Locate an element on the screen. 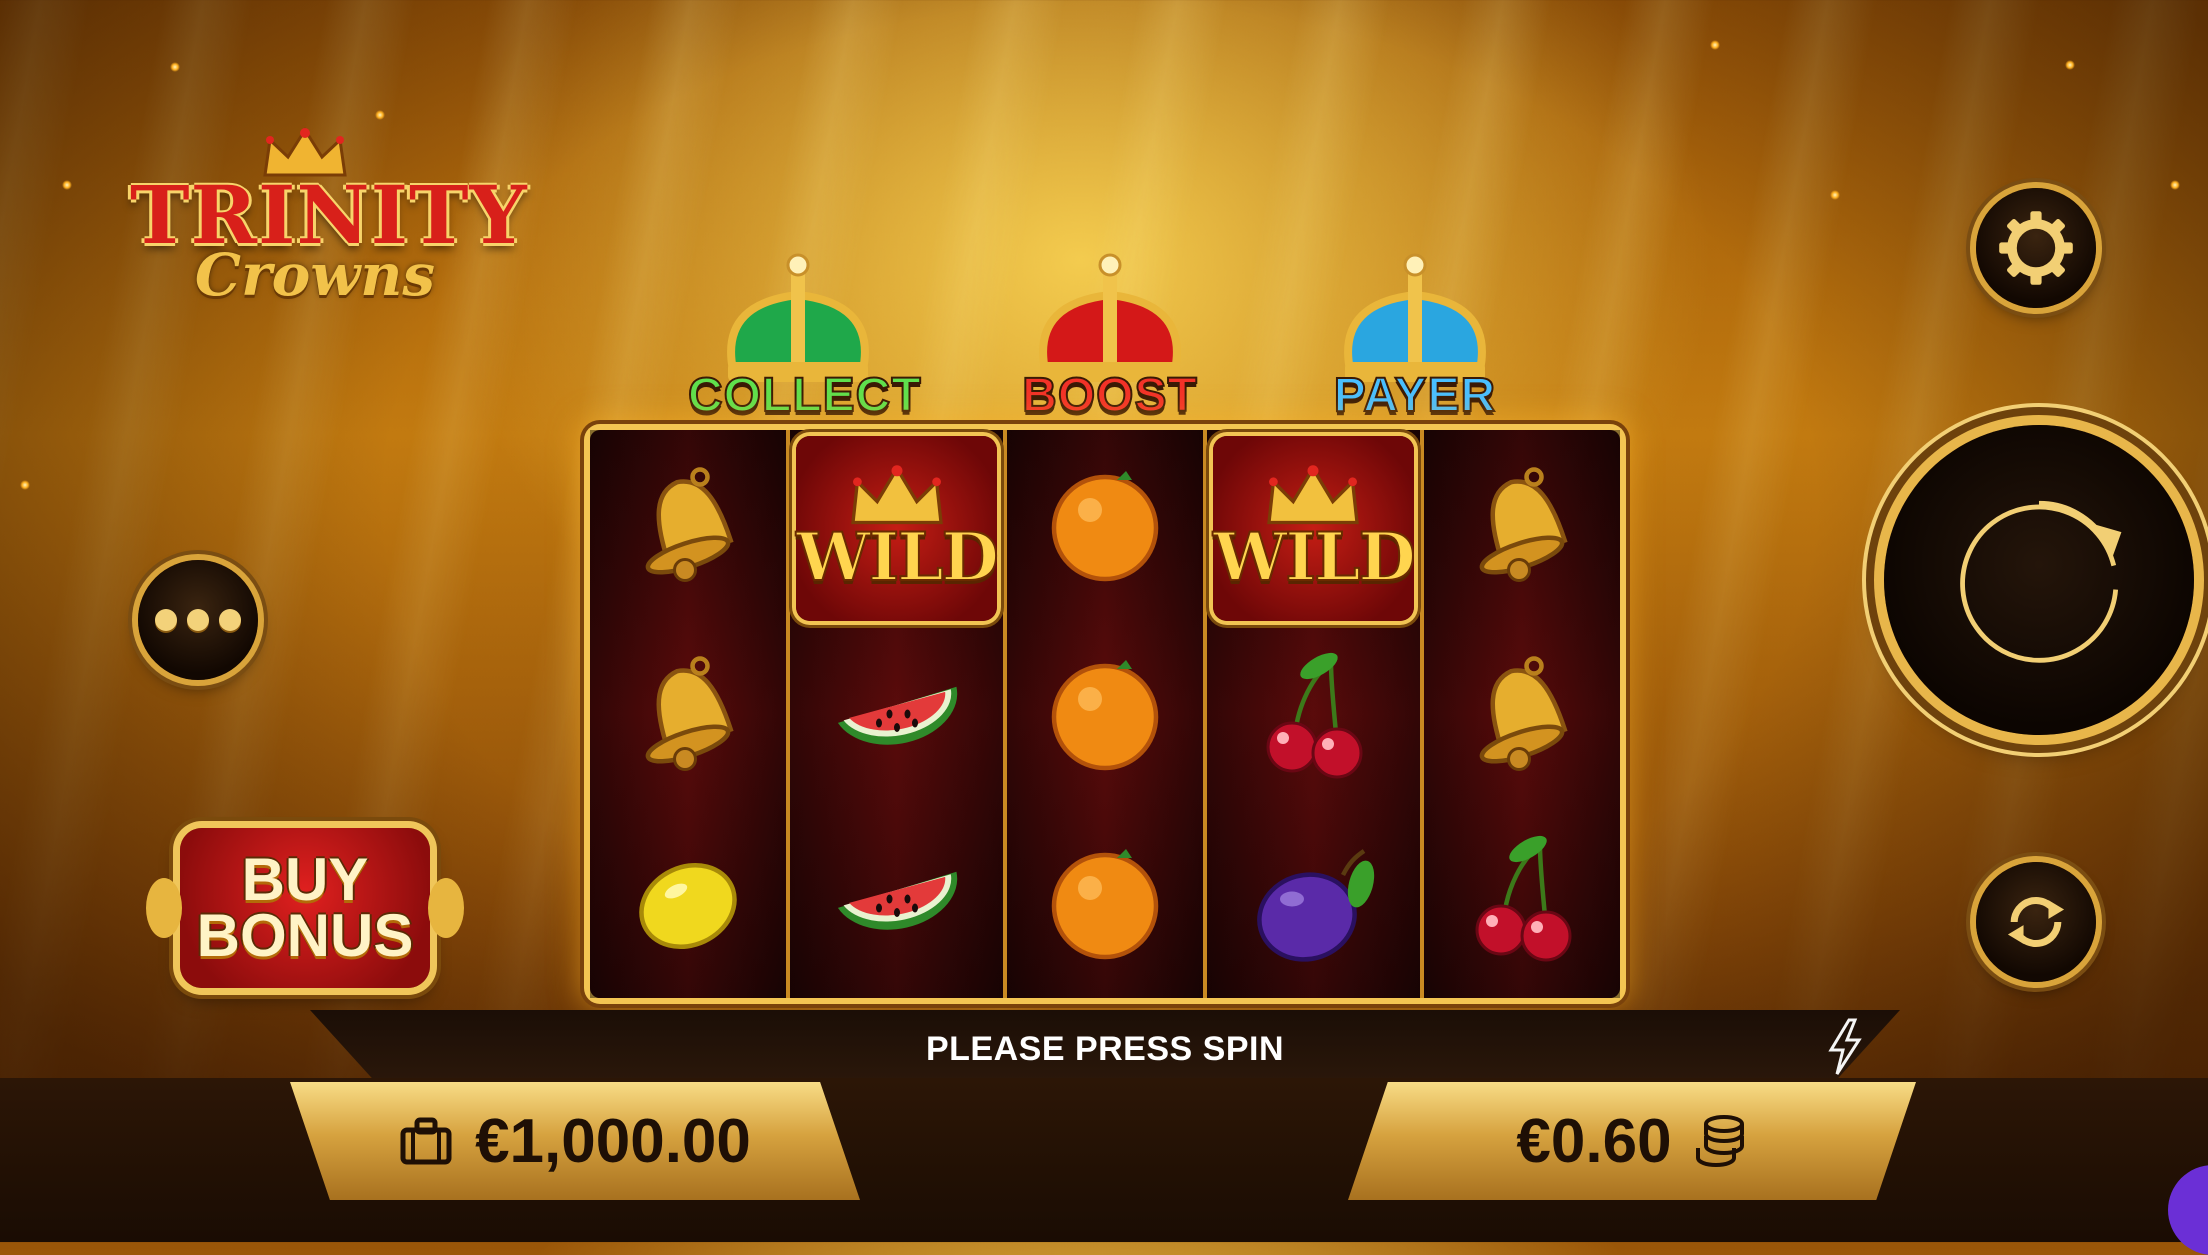  feature-payer: PAYER is located at coordinates (1415, 337).